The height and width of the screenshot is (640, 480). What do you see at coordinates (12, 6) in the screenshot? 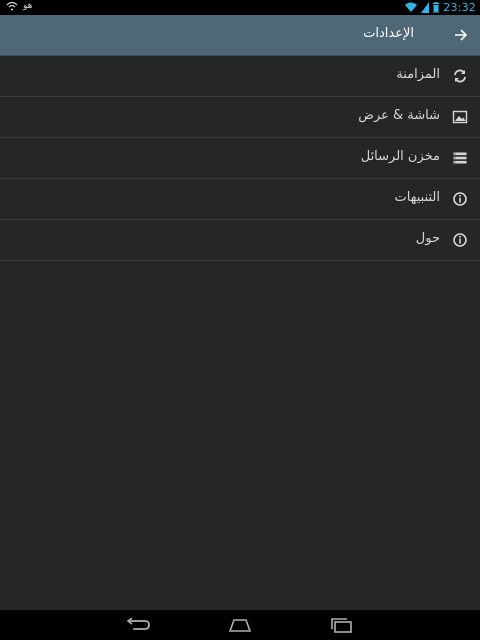
I see `wifi-notification-icon` at bounding box center [12, 6].